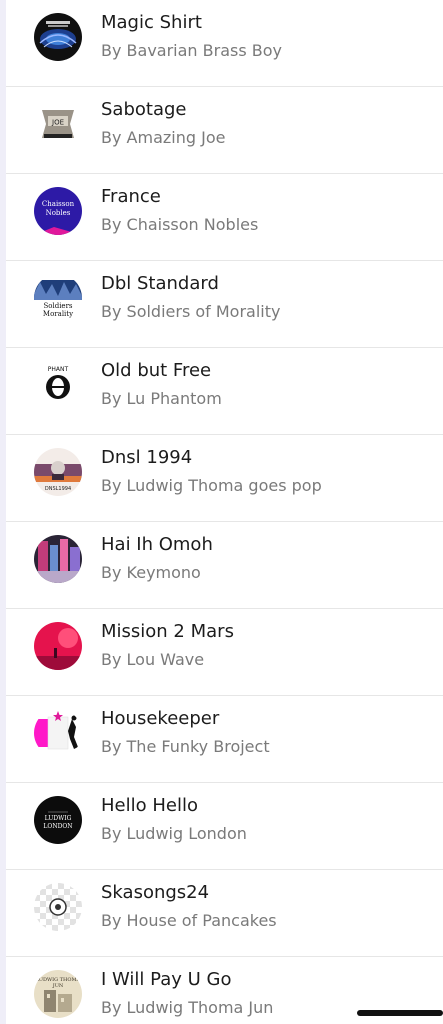 The height and width of the screenshot is (1024, 443). What do you see at coordinates (58, 298) in the screenshot?
I see `album-art-dbl-standard: Soldiers Morality` at bounding box center [58, 298].